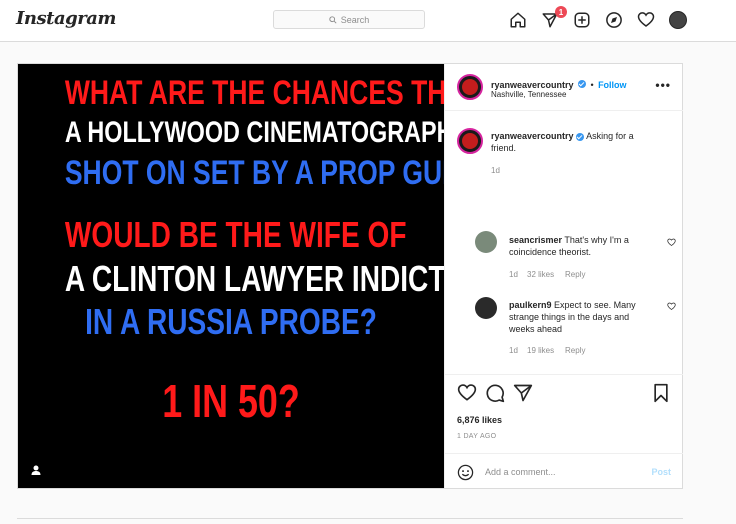 This screenshot has height=524, width=736. What do you see at coordinates (530, 305) in the screenshot?
I see `comment-username: paulkern9` at bounding box center [530, 305].